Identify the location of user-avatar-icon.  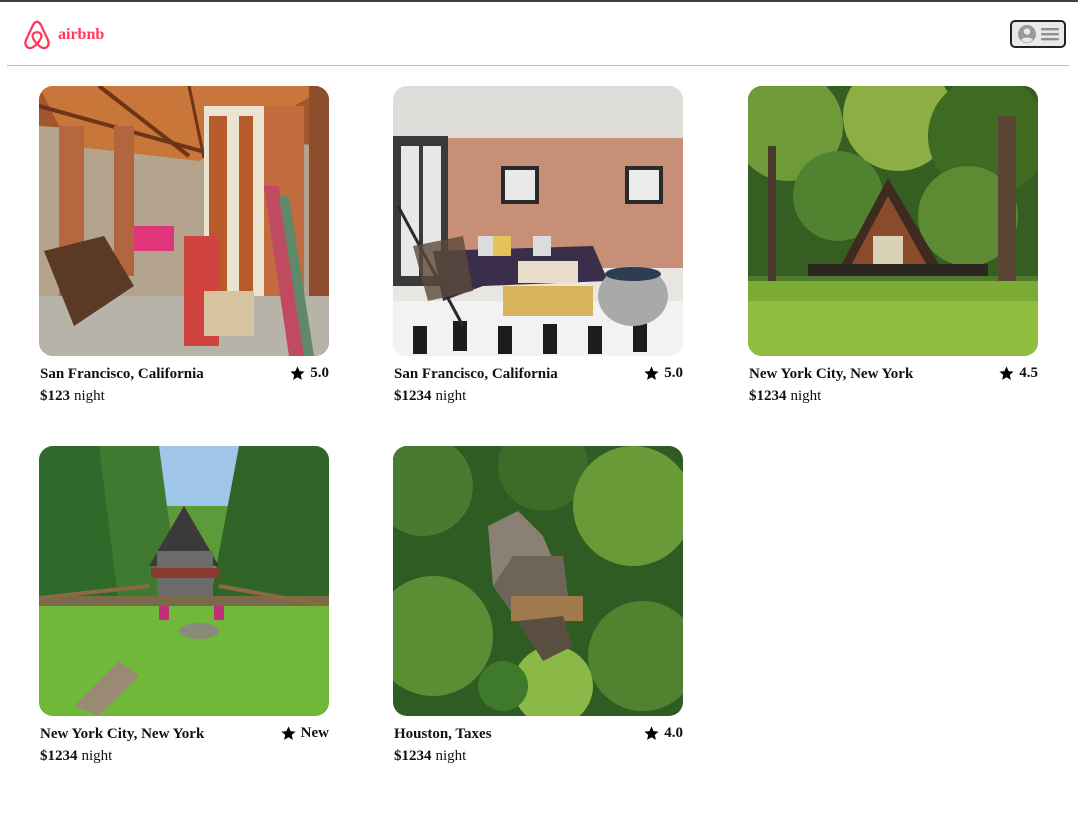
(1027, 34).